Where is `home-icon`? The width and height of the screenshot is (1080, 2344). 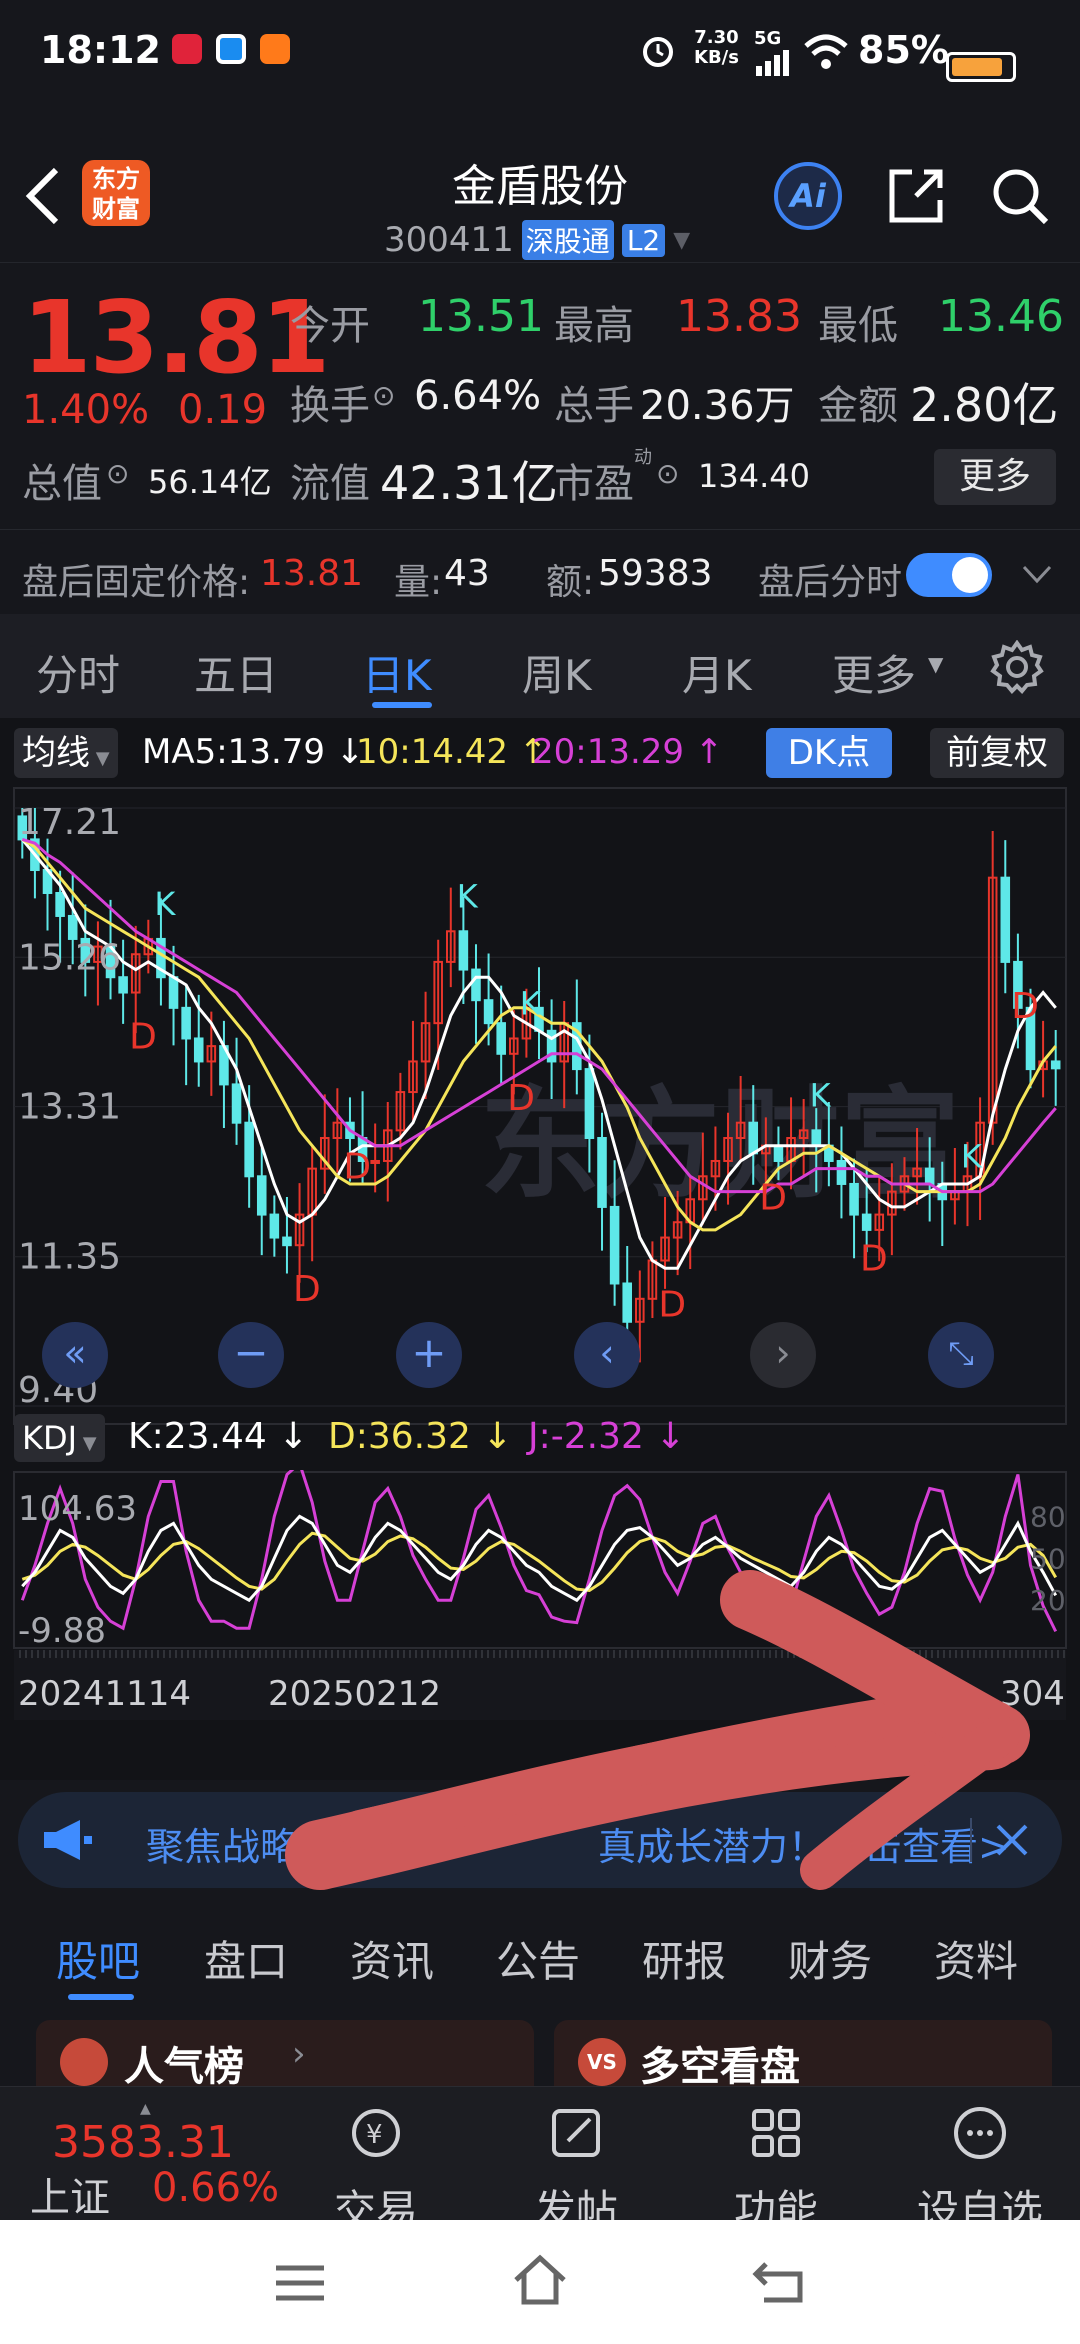
home-icon is located at coordinates (540, 2280).